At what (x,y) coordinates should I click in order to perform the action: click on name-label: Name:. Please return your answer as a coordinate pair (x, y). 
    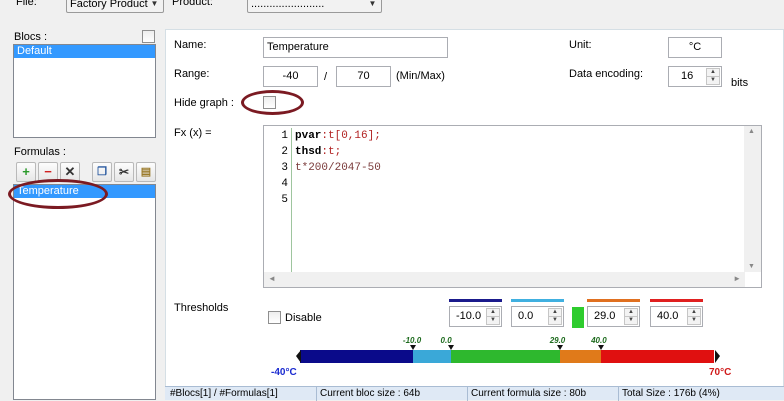
    Looking at the image, I should click on (190, 45).